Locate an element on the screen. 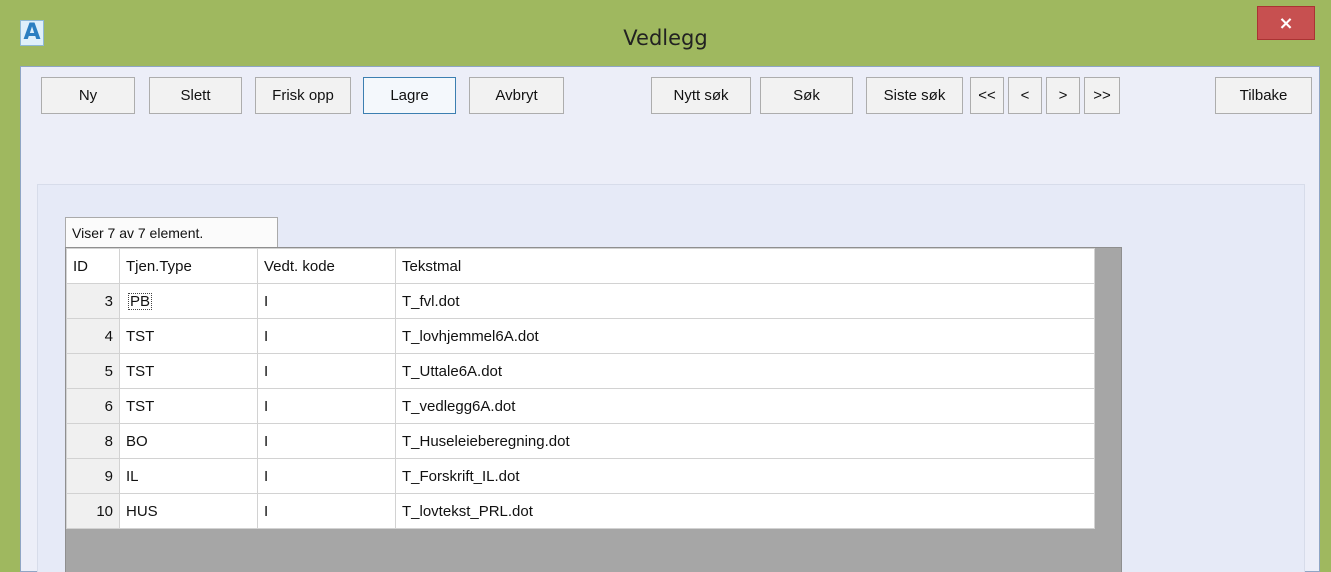 The height and width of the screenshot is (572, 1331). cell-service-type: HUS is located at coordinates (188, 511).